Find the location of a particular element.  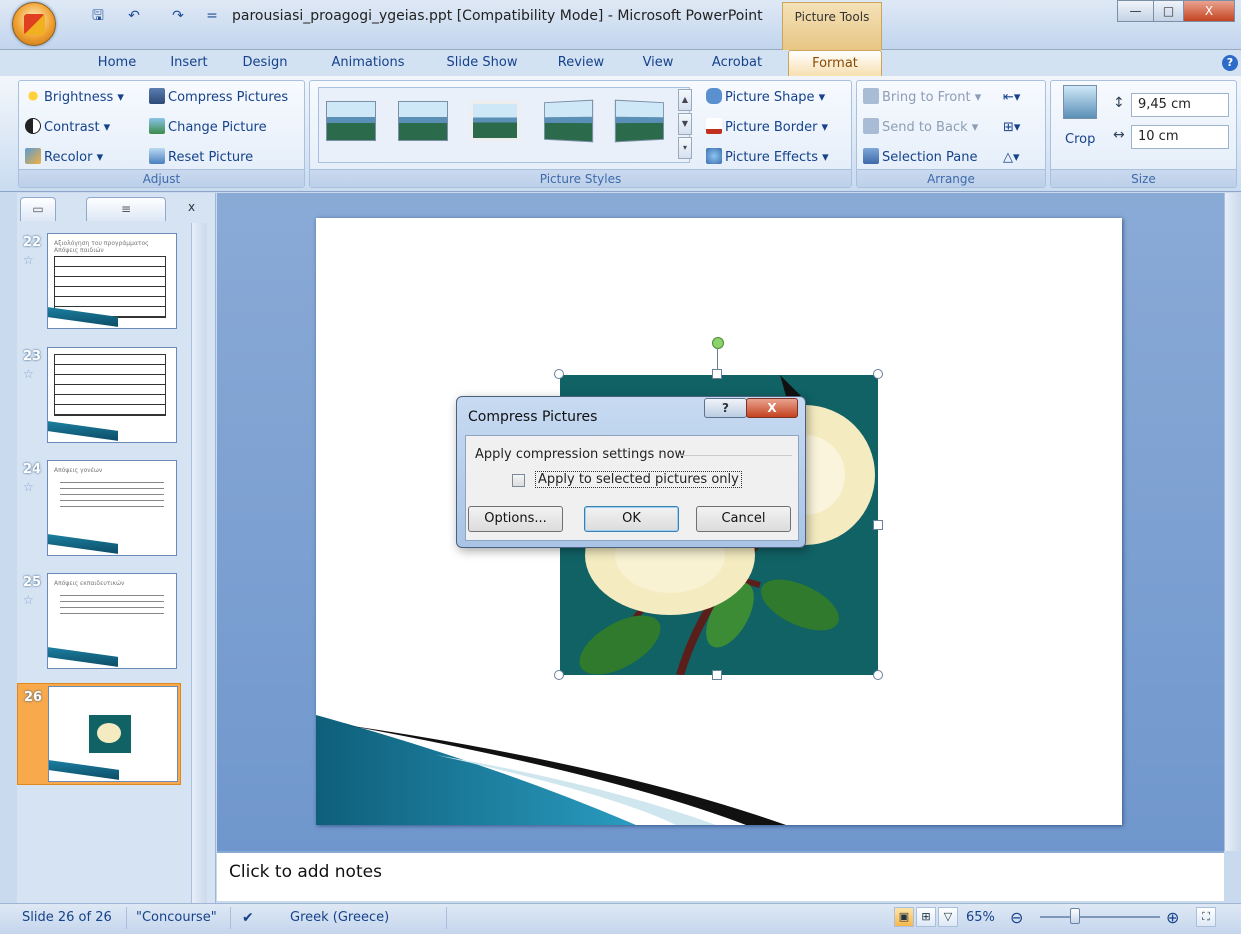

slide-thumbnail-23: 23 ☆ is located at coordinates (99, 396).